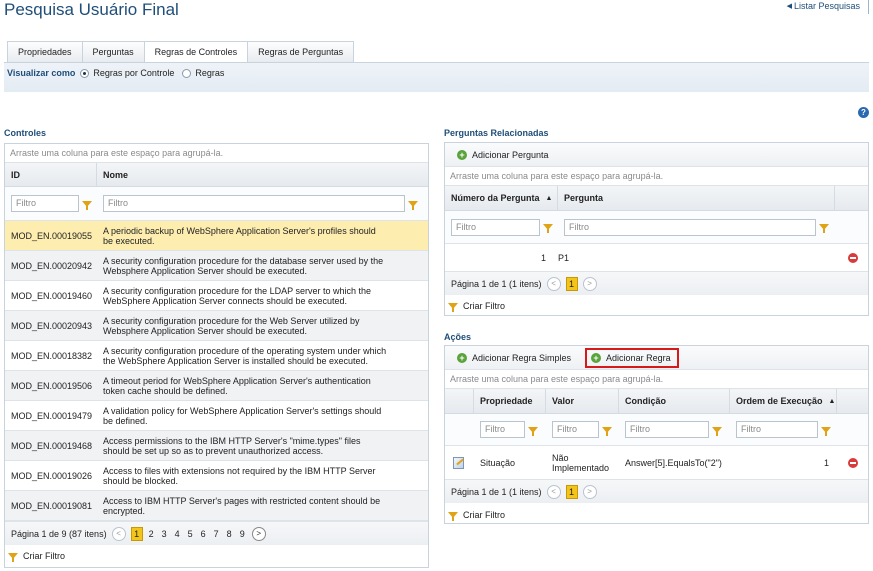 The image size is (873, 571). I want to click on col-question-number: Número da Pergunta ▲, so click(501, 198).